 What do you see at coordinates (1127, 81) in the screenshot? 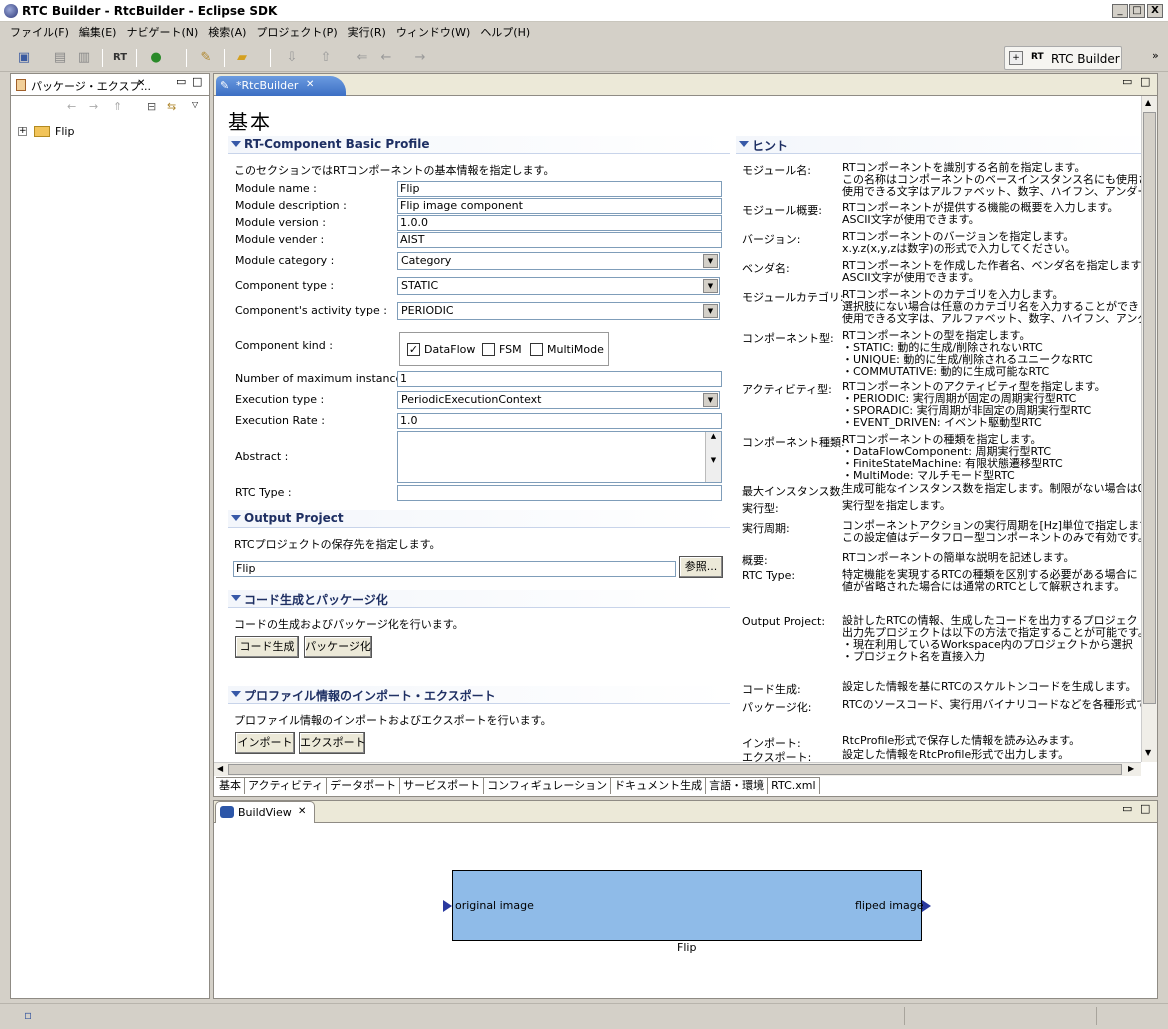
I see `editor-minimize-icon: ▭` at bounding box center [1127, 81].